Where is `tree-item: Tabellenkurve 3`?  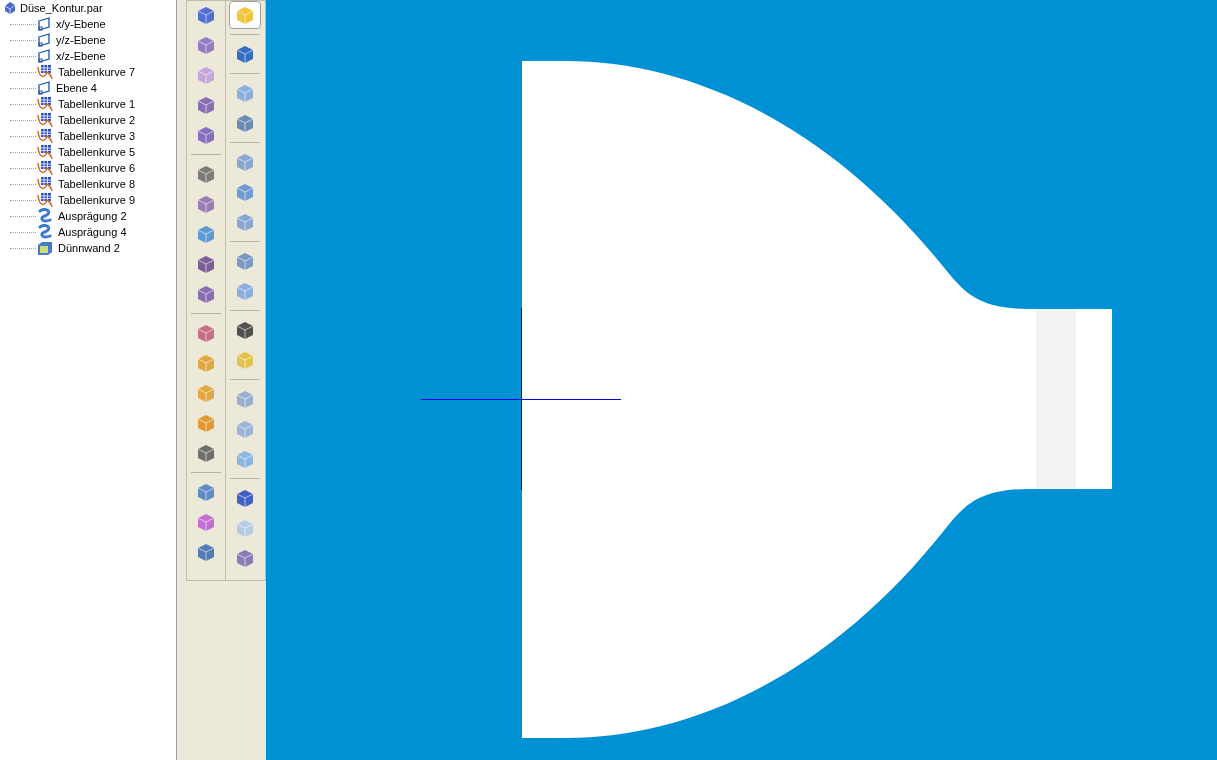 tree-item: Tabellenkurve 3 is located at coordinates (86, 136).